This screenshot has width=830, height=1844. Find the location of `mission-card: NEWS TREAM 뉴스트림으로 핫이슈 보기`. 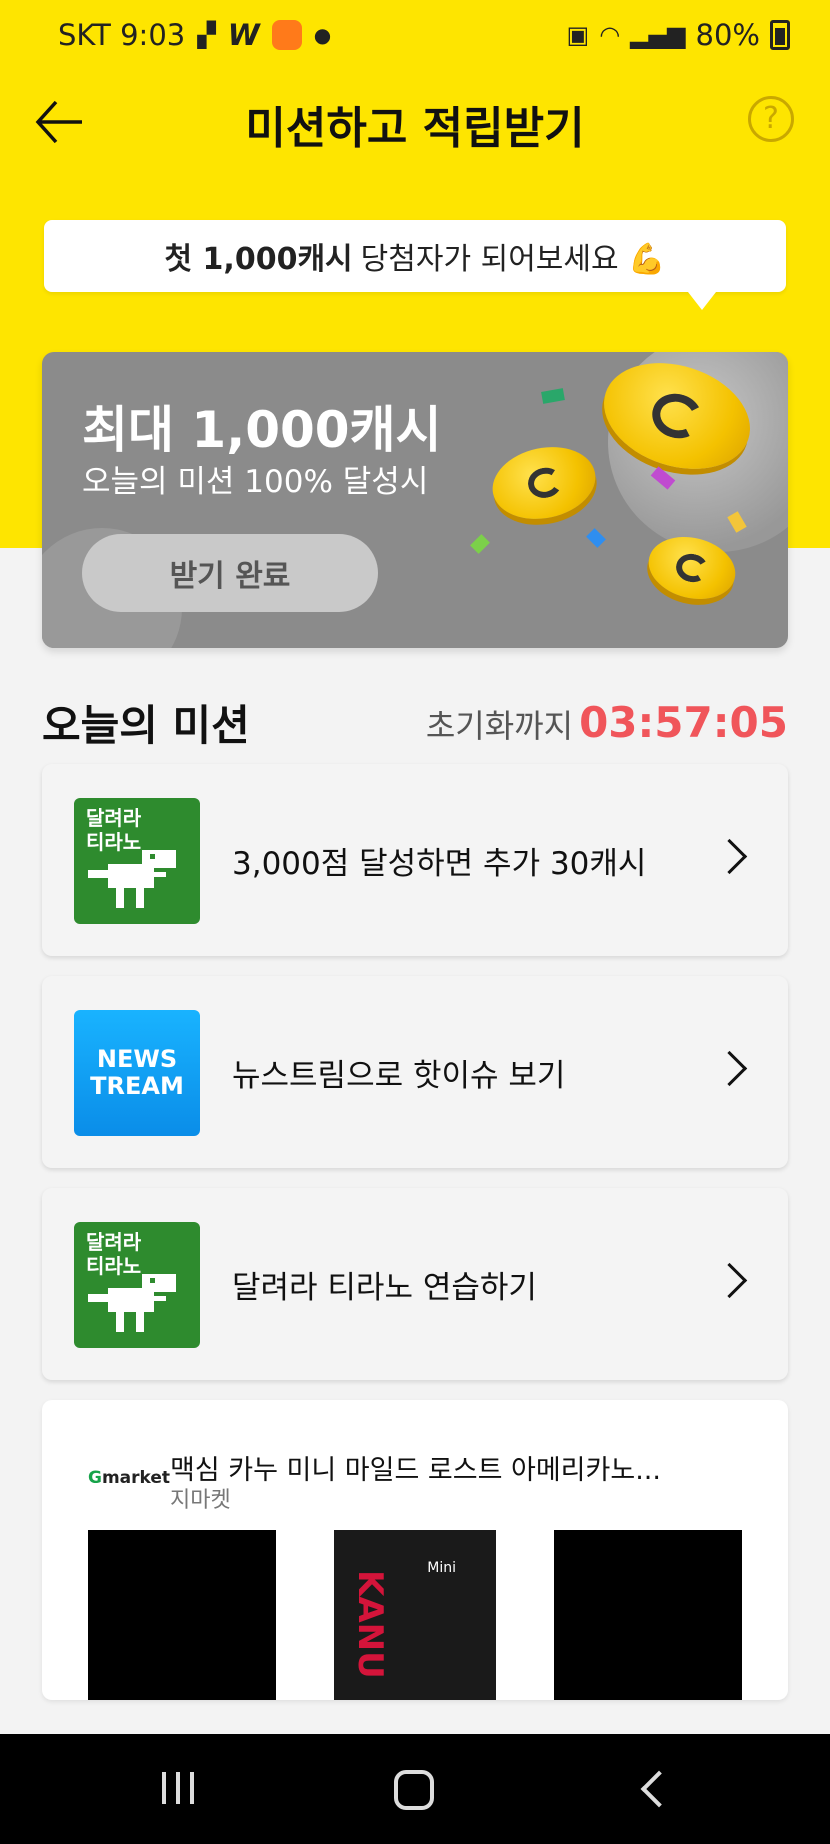

mission-card: NEWS TREAM 뉴스트림으로 핫이슈 보기 is located at coordinates (415, 1072).